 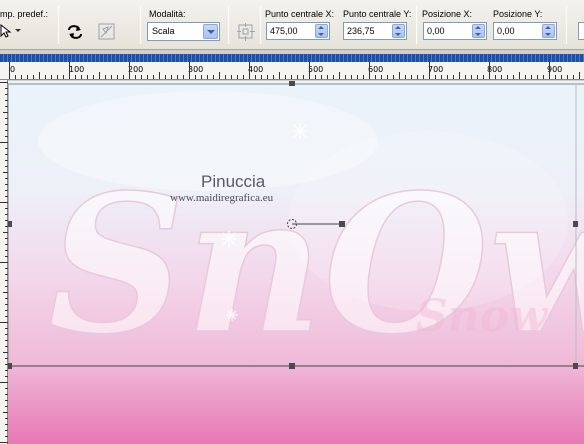 What do you see at coordinates (4, 262) in the screenshot?
I see `vertical-ruler` at bounding box center [4, 262].